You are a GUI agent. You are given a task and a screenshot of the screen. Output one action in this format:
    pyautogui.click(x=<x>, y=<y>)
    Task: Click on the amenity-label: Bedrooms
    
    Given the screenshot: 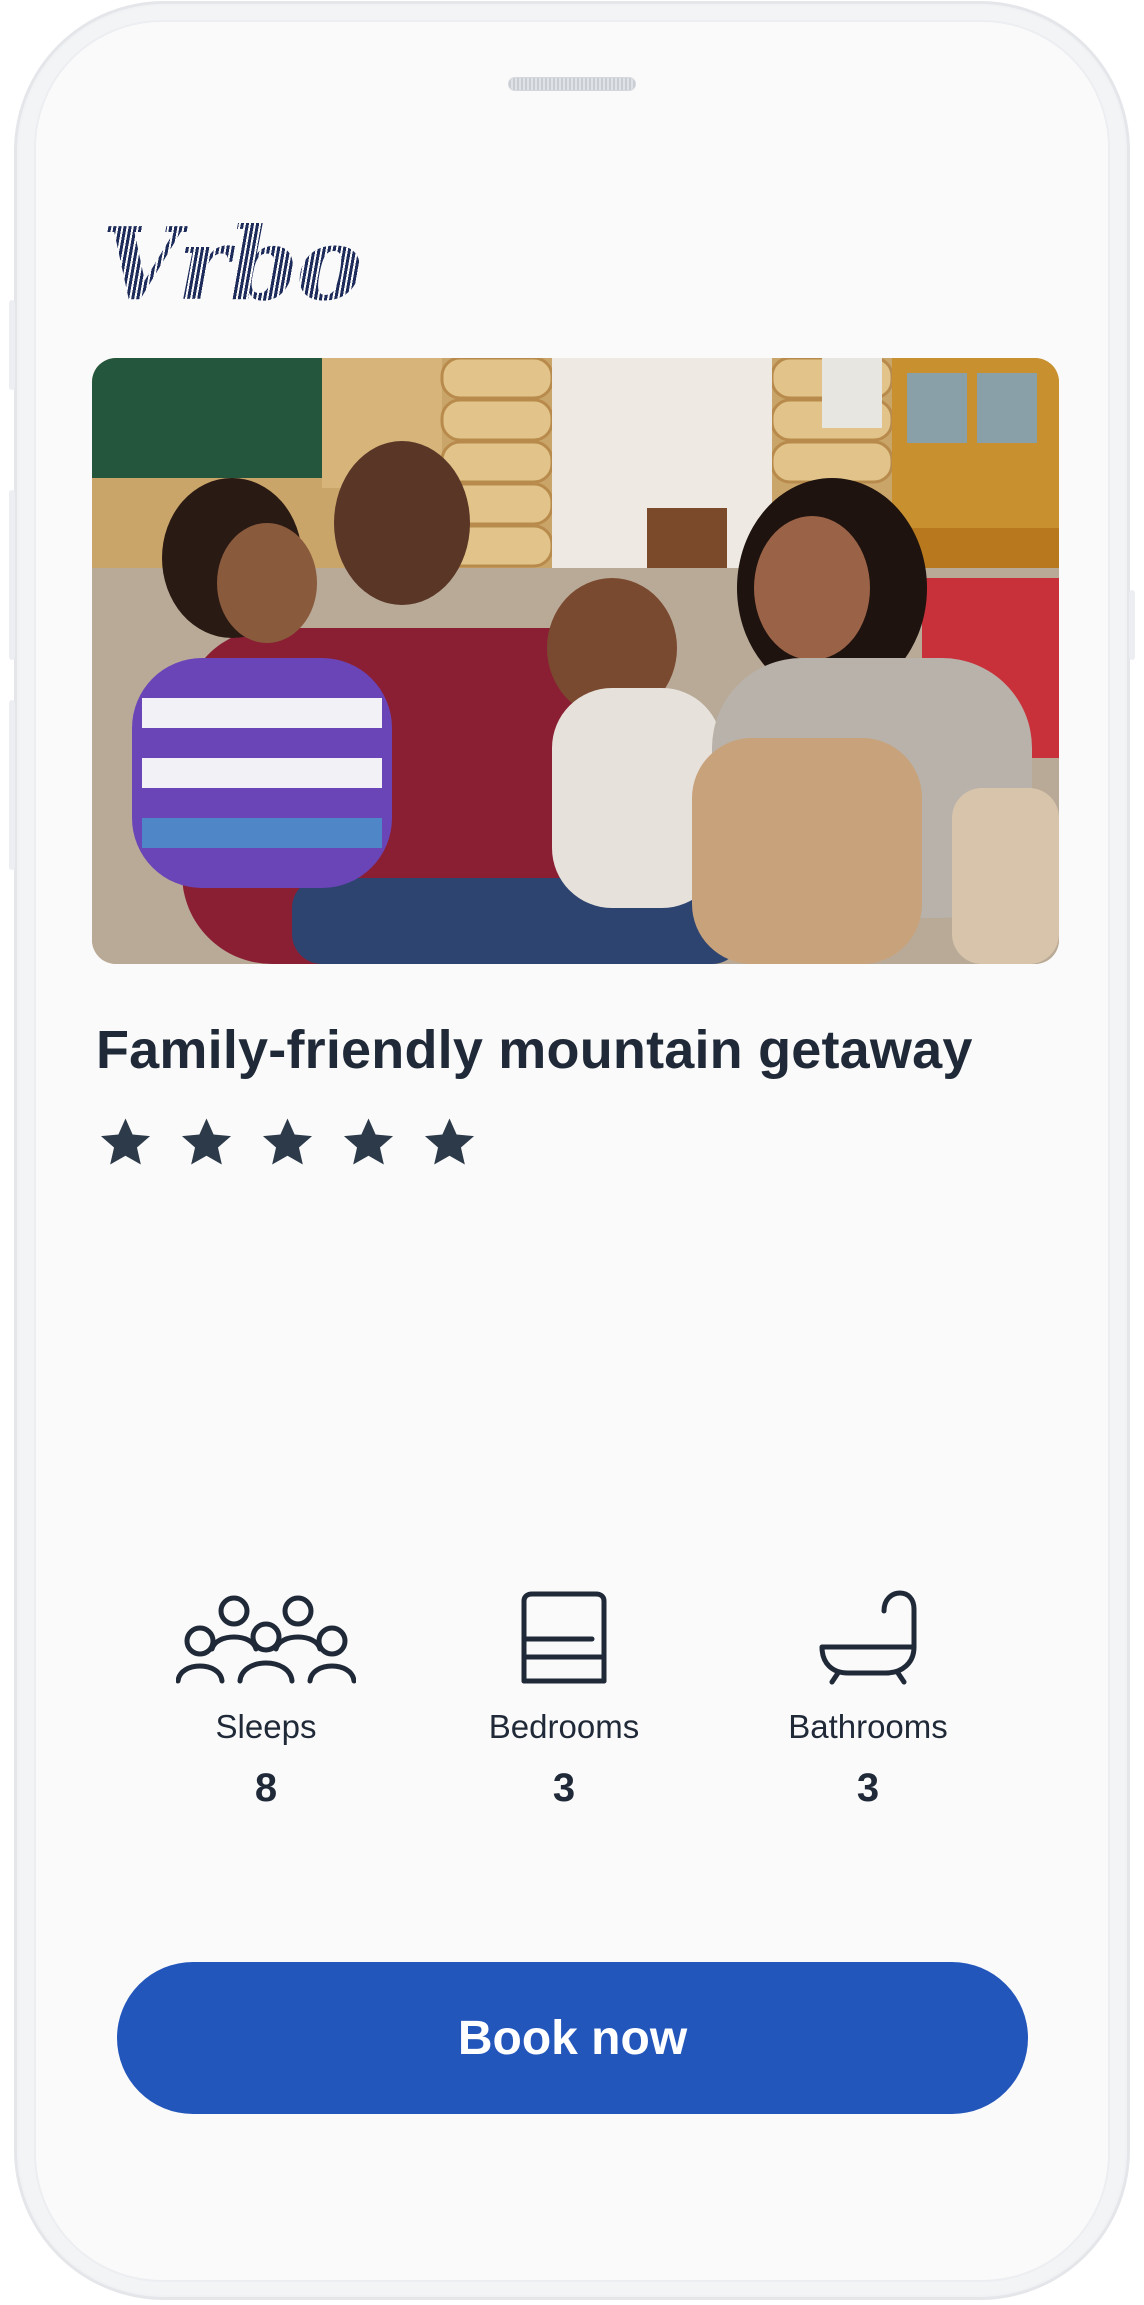 What is the action you would take?
    pyautogui.click(x=564, y=1726)
    